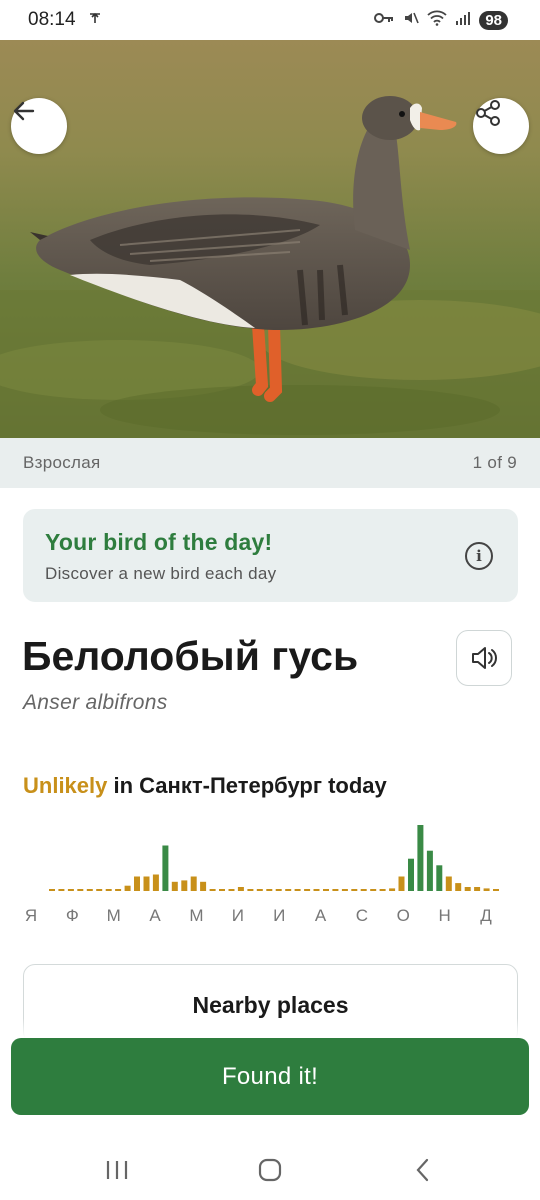 The width and height of the screenshot is (540, 1200). Describe the element at coordinates (95, 20) in the screenshot. I see `notification-icon` at that location.